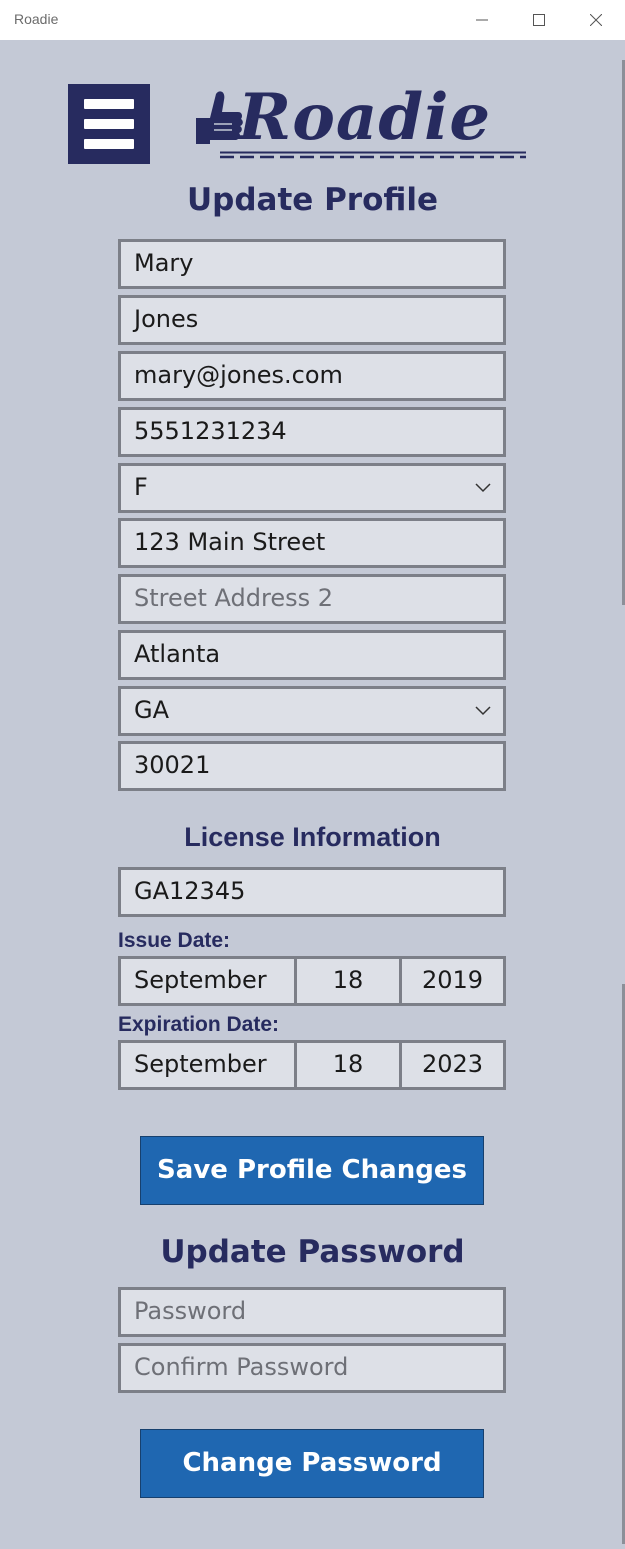  Describe the element at coordinates (174, 940) in the screenshot. I see `issue-date-label: Issue Date:` at that location.